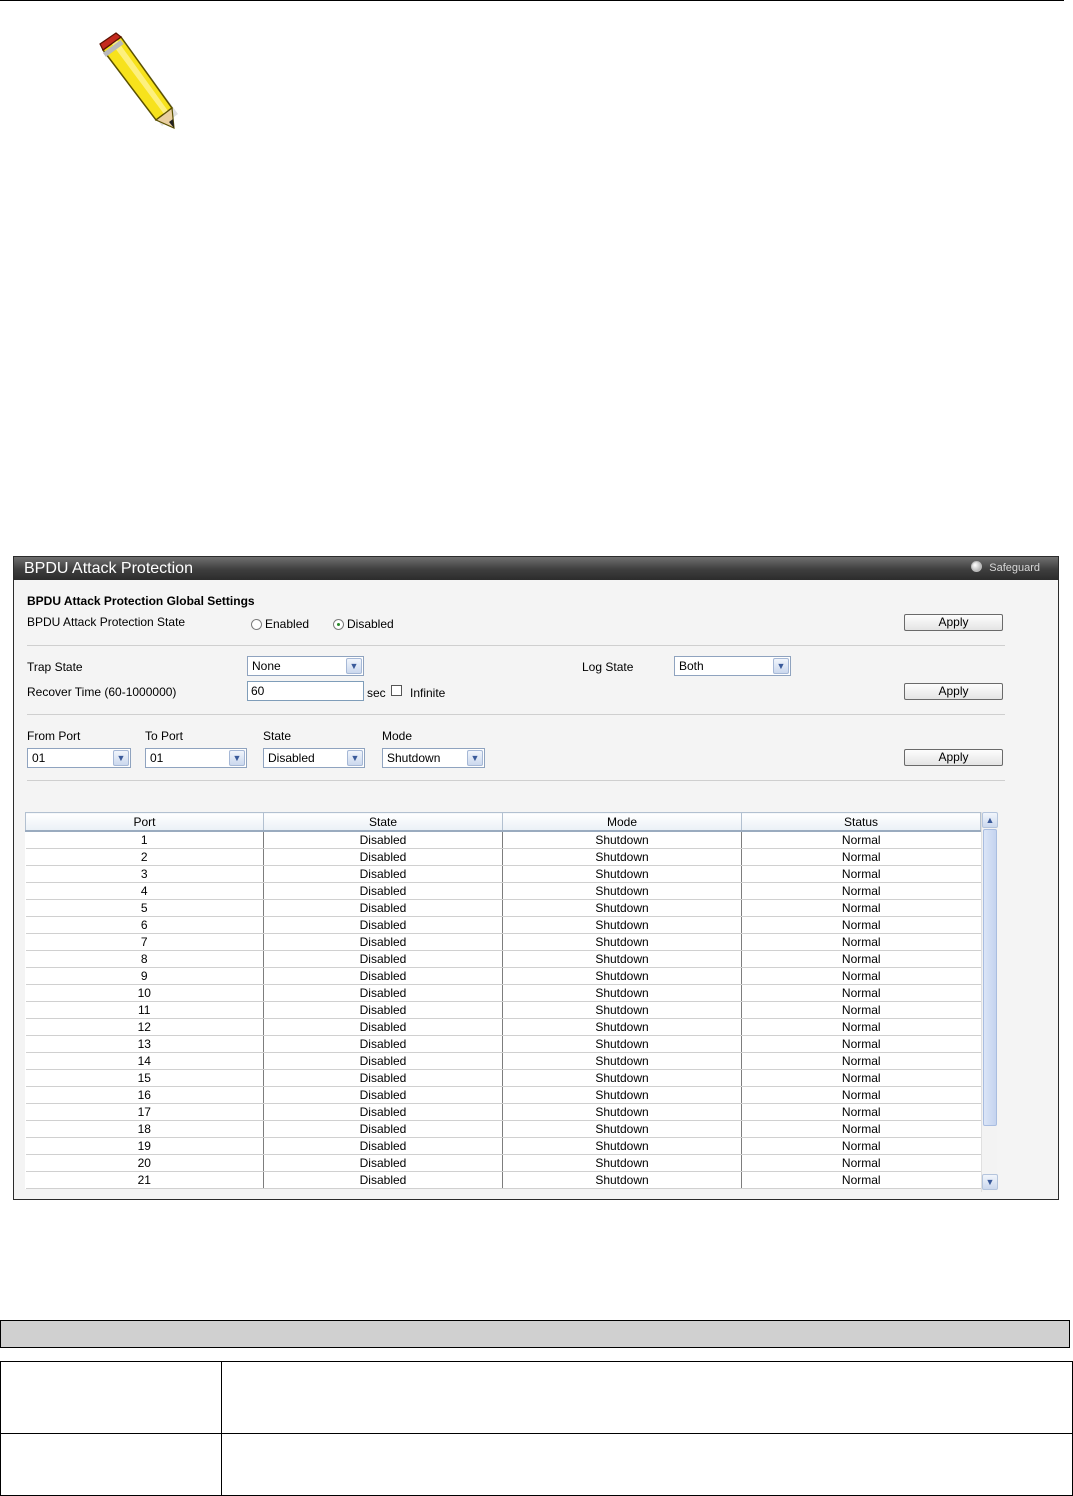 The width and height of the screenshot is (1073, 1496). Describe the element at coordinates (503, 1095) in the screenshot. I see `table-row: 16 Disabled Shutdown Normal` at that location.